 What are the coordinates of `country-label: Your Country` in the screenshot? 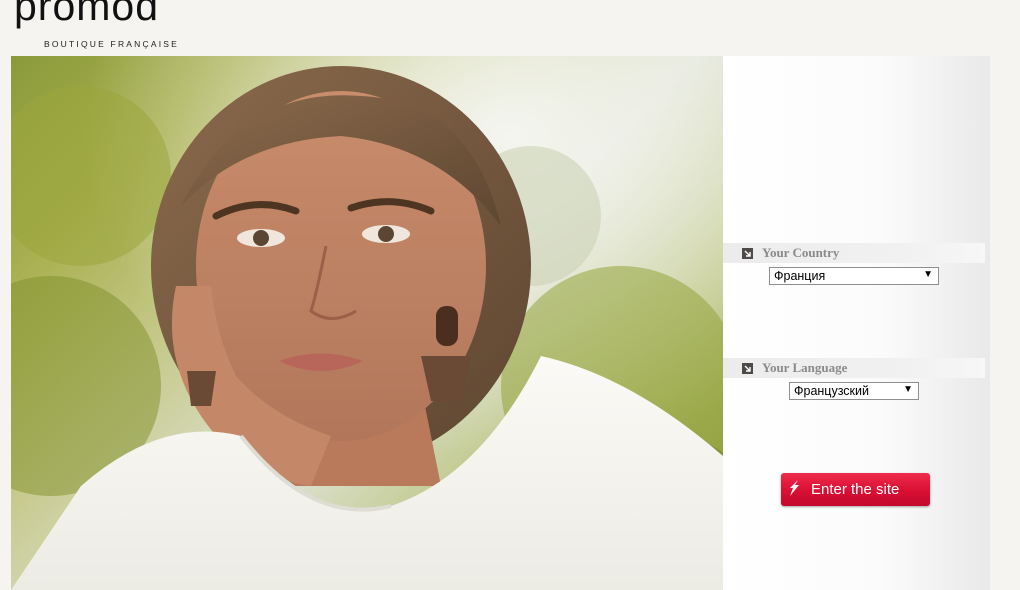 It's located at (801, 252).